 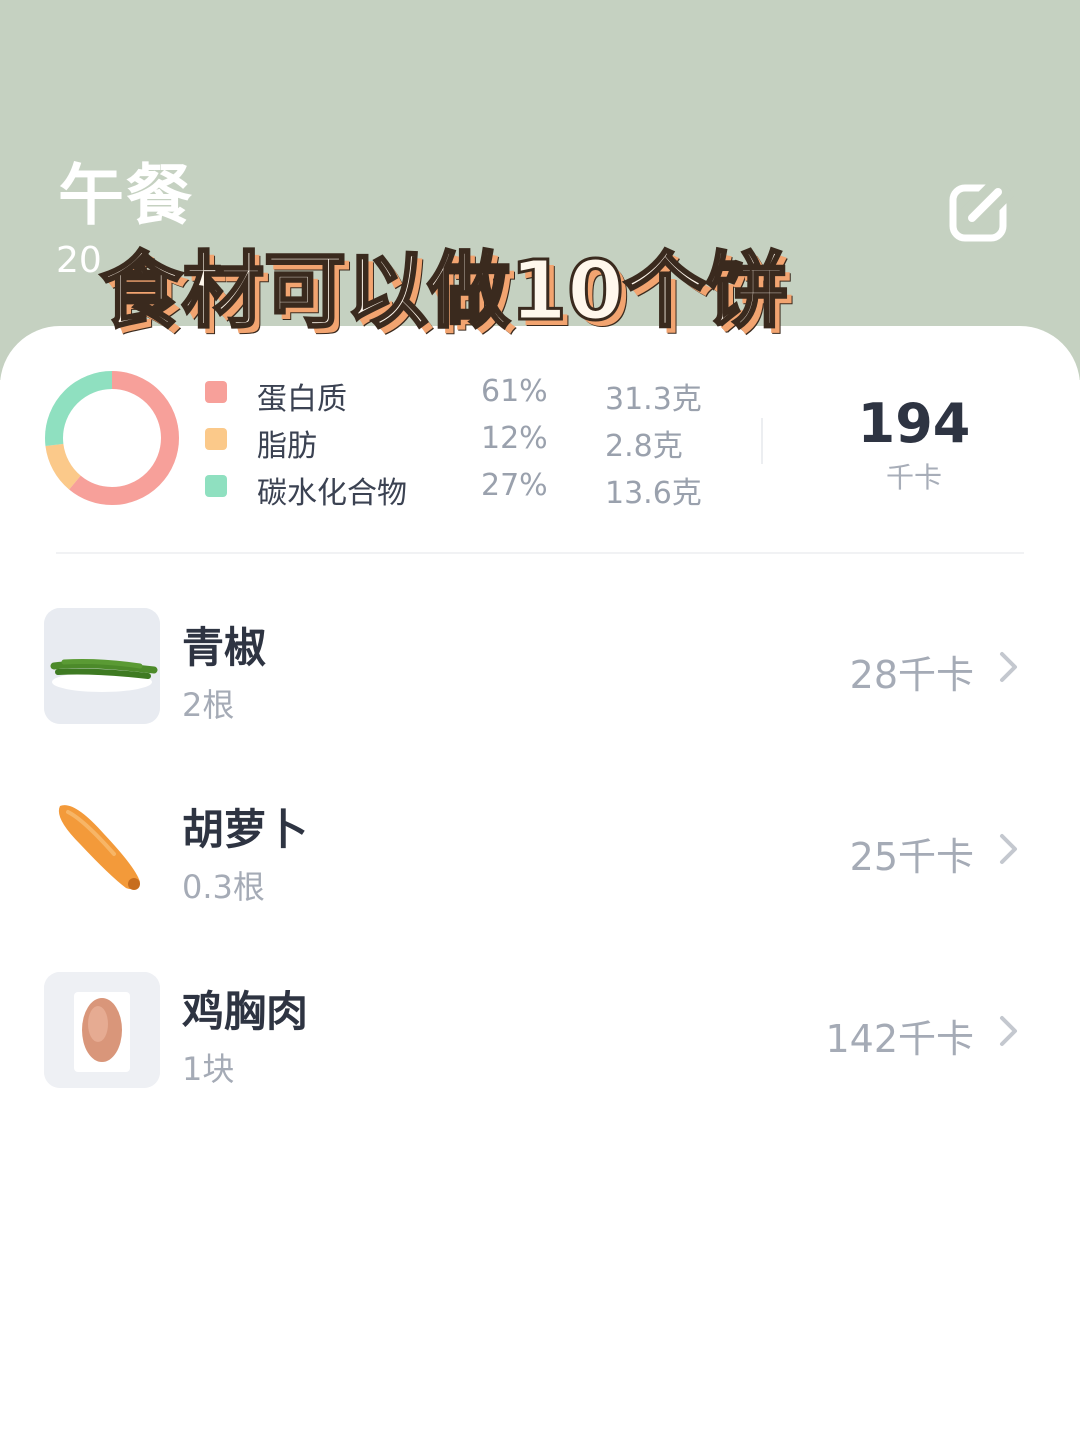 I want to click on food-item-green-pepper: 青椒 2根 28千卡, so click(x=540, y=668).